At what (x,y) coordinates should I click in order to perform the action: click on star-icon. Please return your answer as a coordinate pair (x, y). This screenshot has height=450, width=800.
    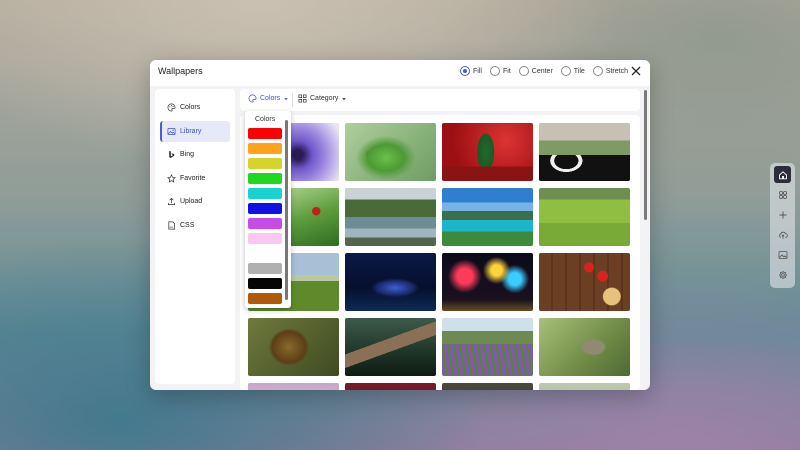
    Looking at the image, I should click on (171, 178).